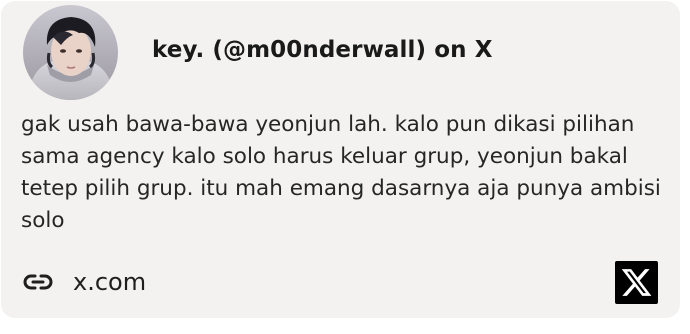 The width and height of the screenshot is (690, 334). I want to click on x-logo-icon, so click(636, 282).